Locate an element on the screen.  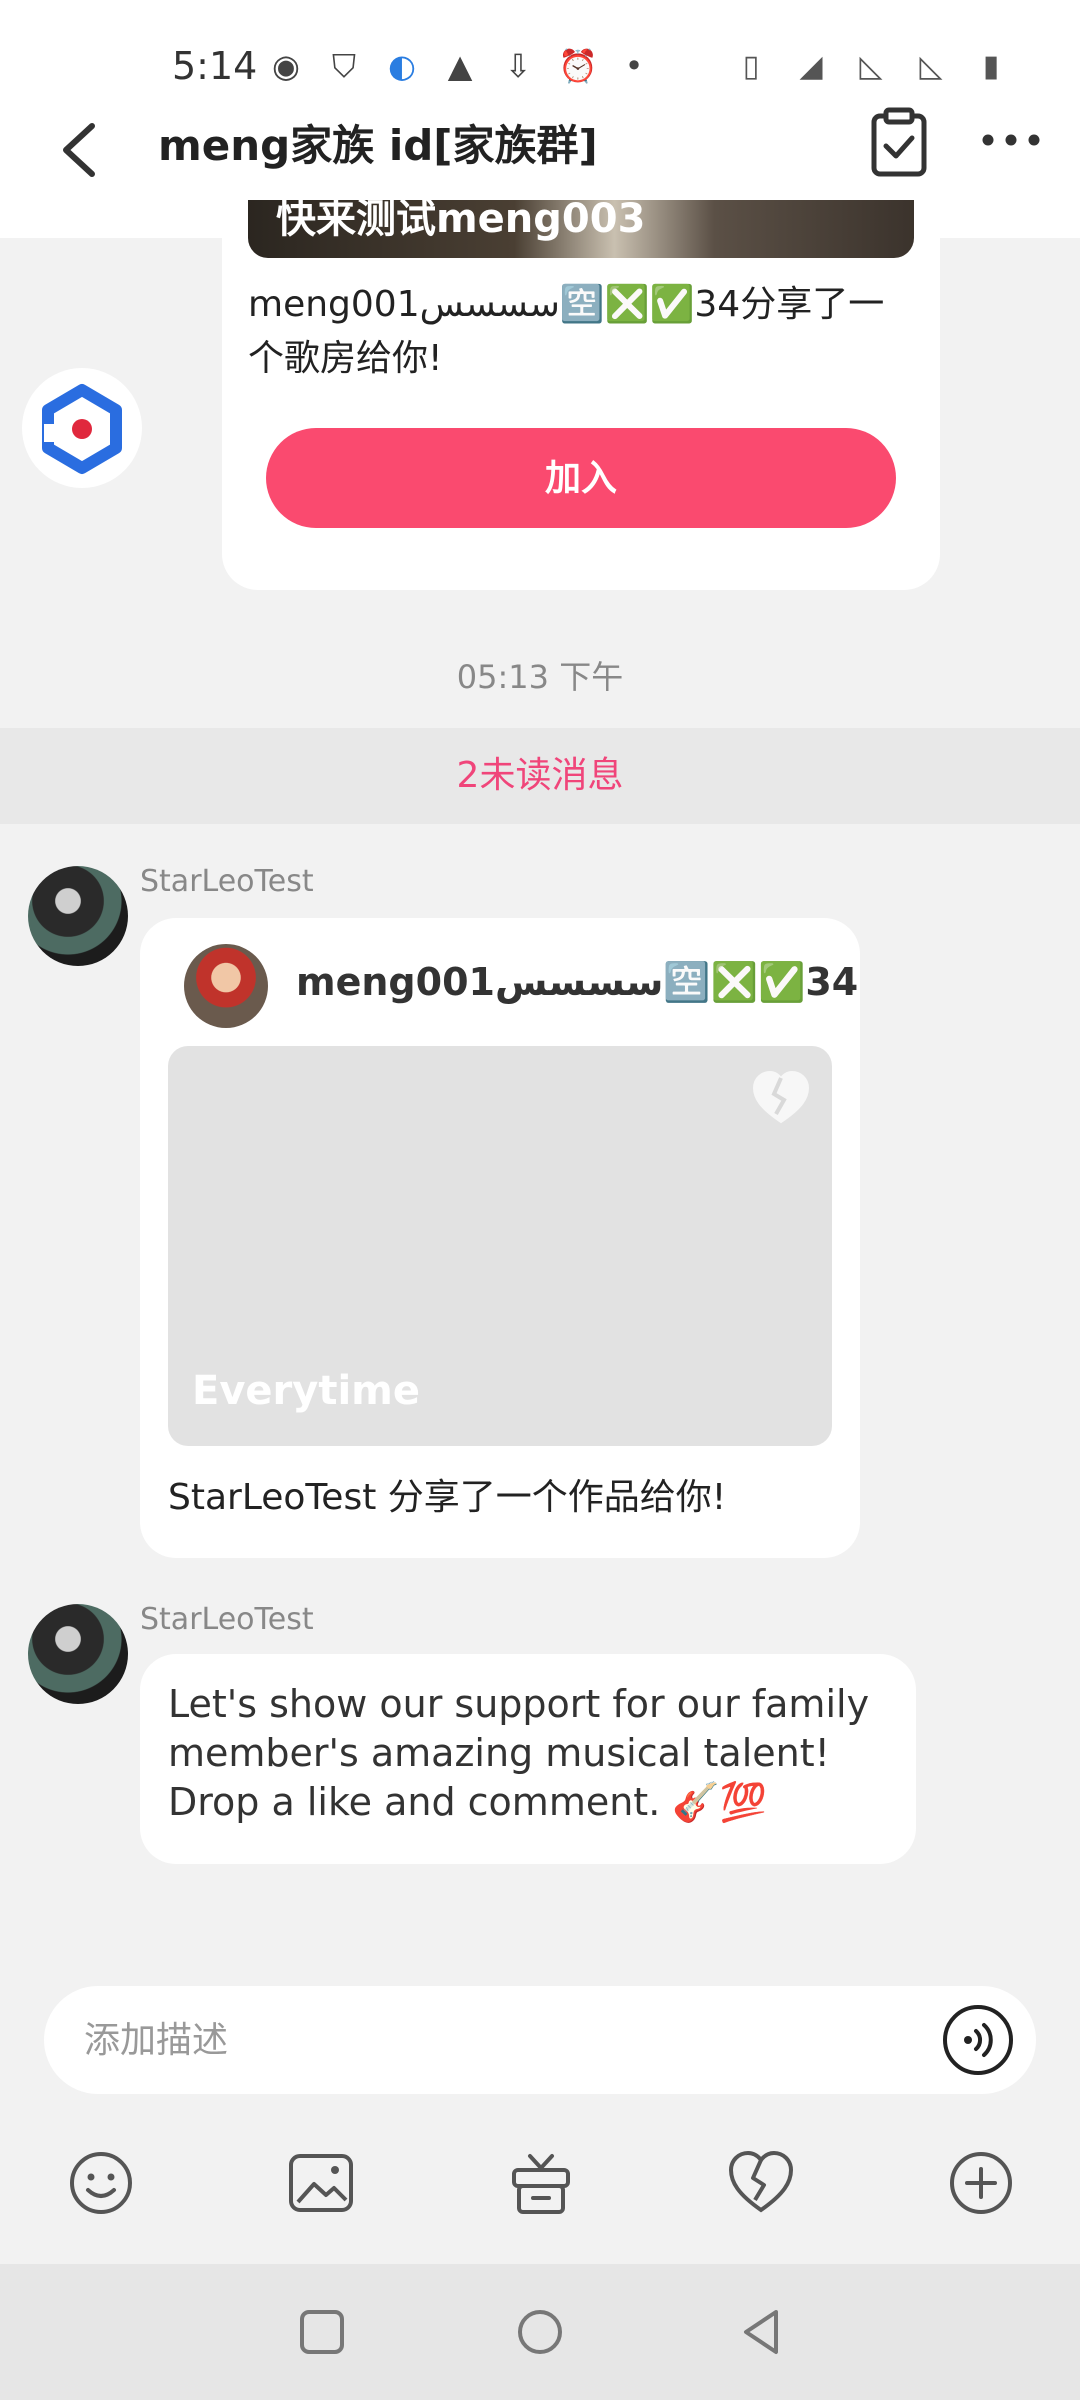
emoji-icon is located at coordinates (101, 2183).